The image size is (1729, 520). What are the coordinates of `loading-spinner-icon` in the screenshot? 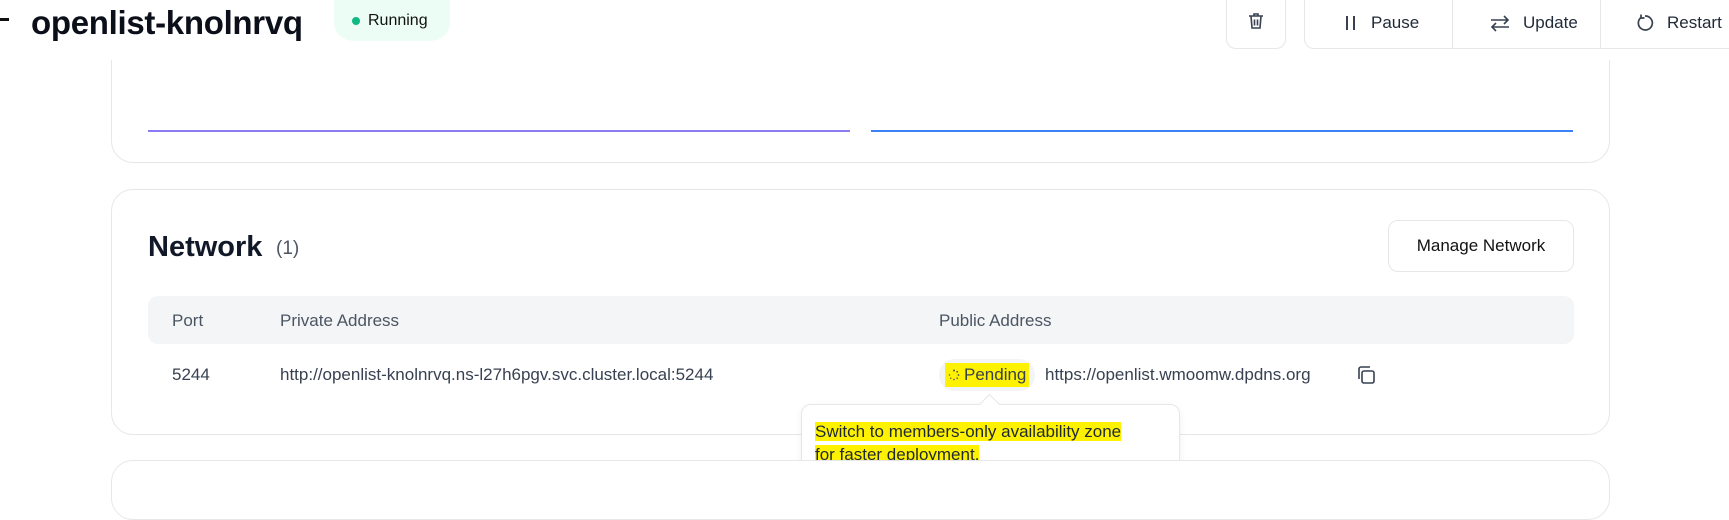 It's located at (954, 375).